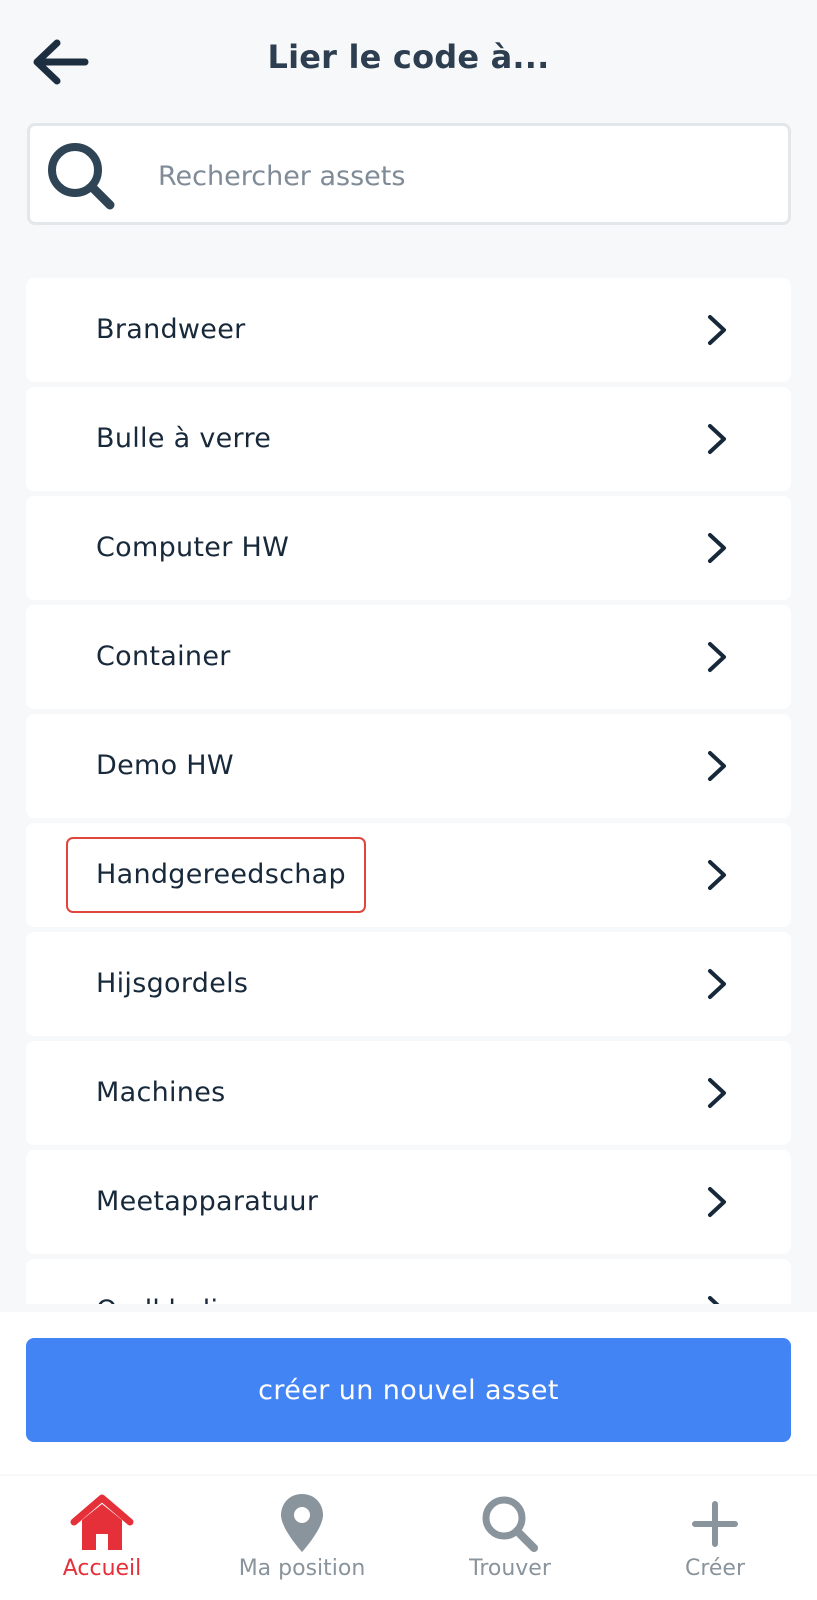 The image size is (817, 1600). Describe the element at coordinates (302, 1568) in the screenshot. I see `nav-label: Ma position` at that location.